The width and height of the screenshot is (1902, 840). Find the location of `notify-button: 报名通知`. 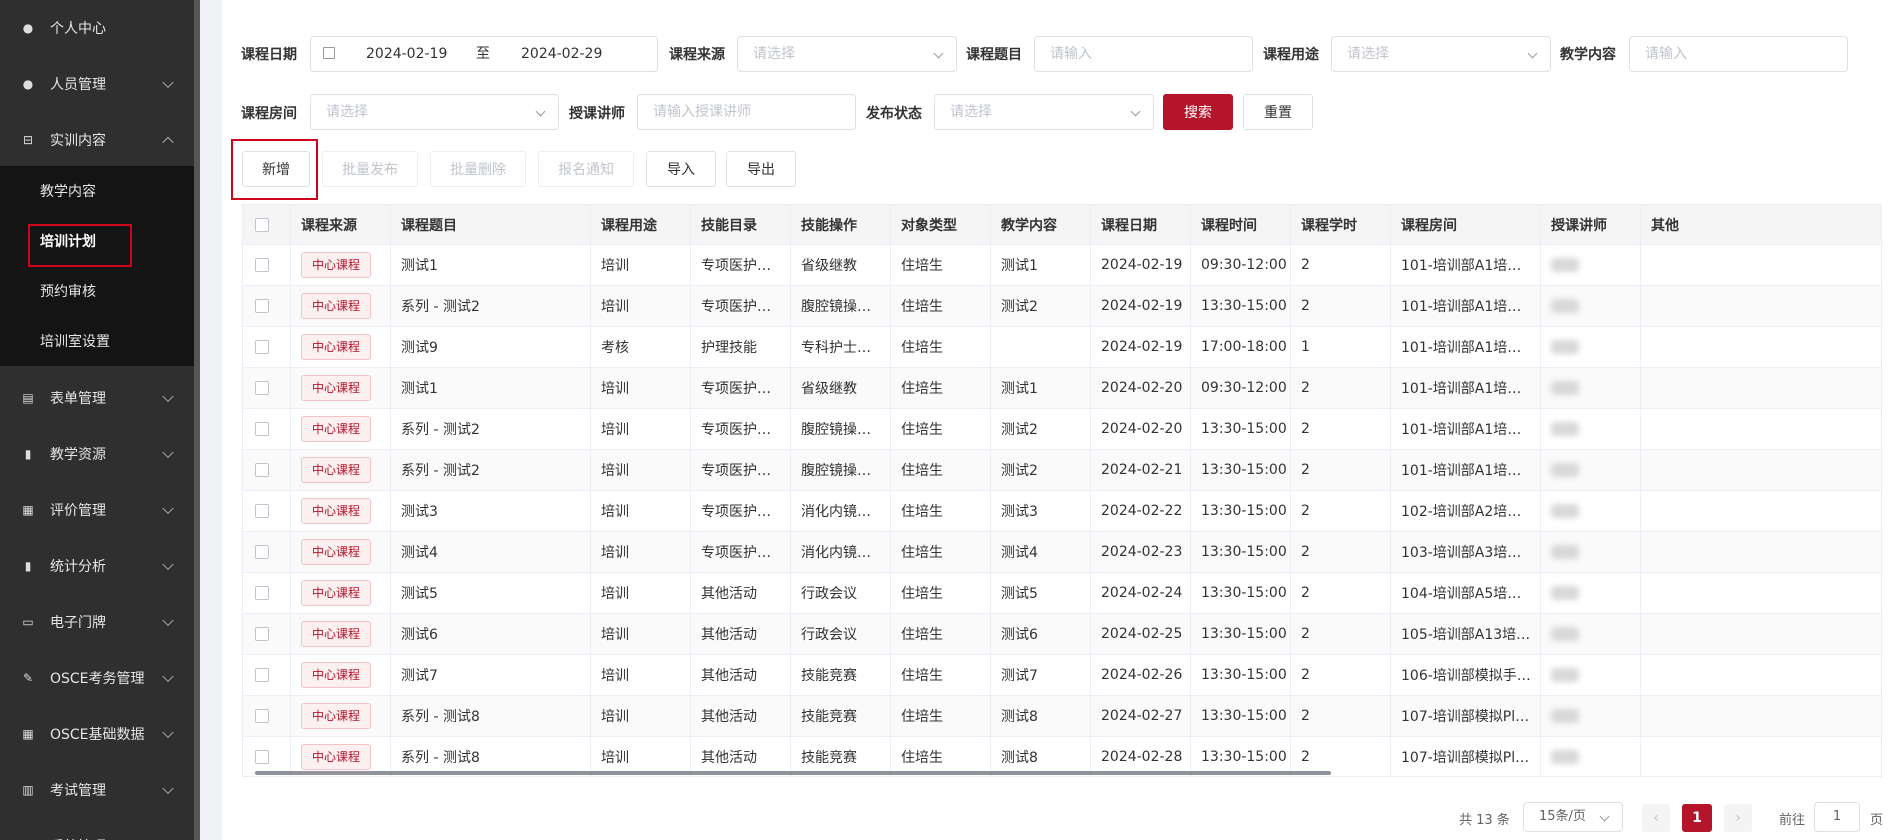

notify-button: 报名通知 is located at coordinates (586, 169).